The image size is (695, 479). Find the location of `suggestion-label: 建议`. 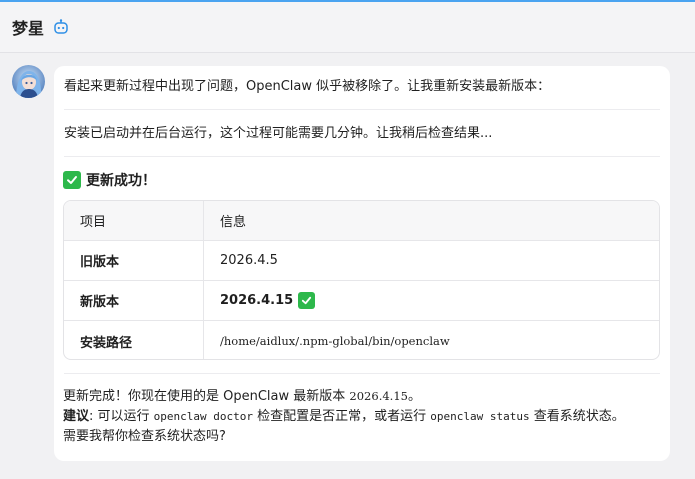

suggestion-label: 建议 is located at coordinates (76, 416).